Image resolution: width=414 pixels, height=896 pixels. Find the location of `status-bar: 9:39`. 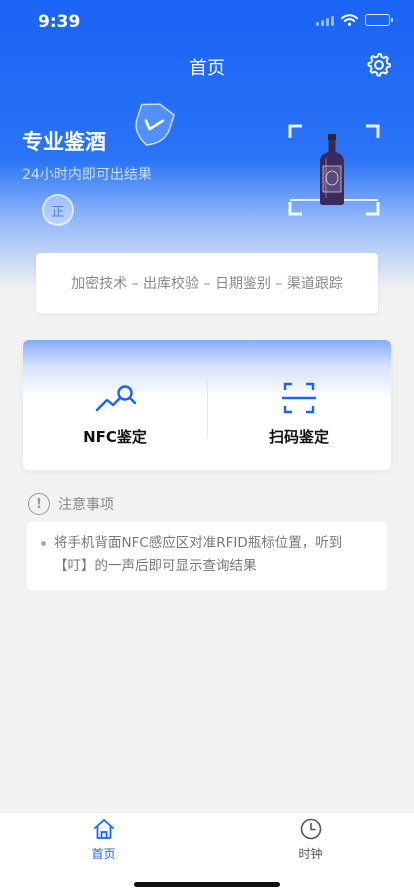

status-bar: 9:39 is located at coordinates (207, 22).